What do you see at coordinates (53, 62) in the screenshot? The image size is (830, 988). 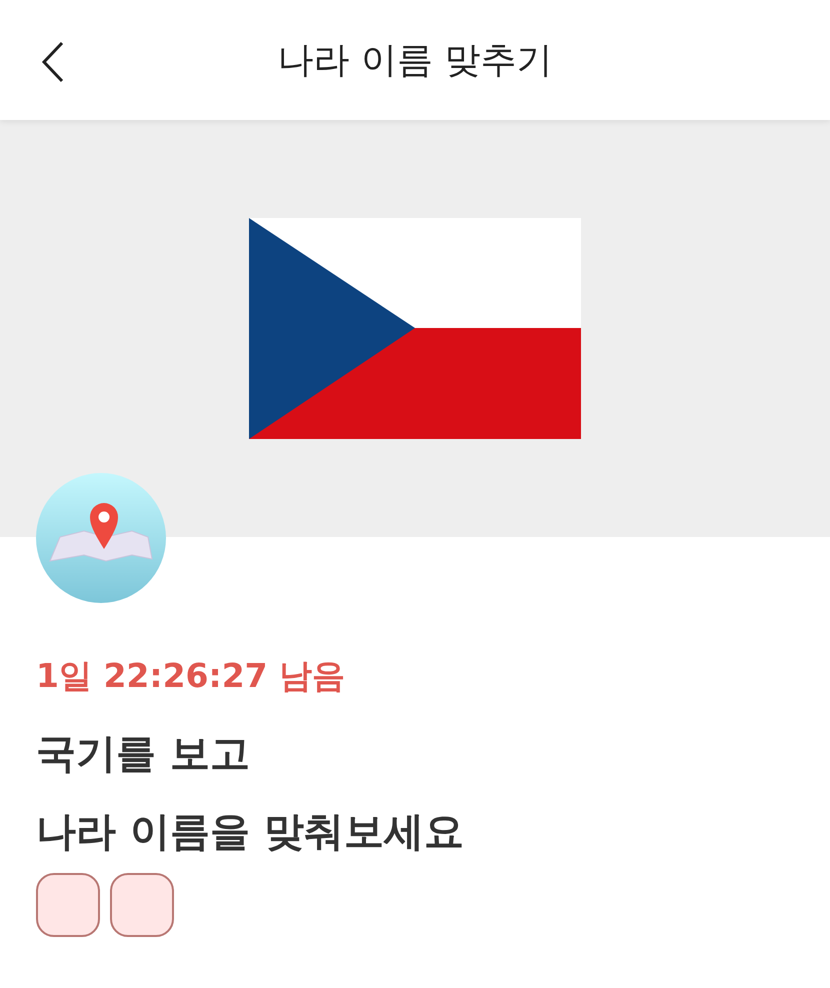 I see `back-icon` at bounding box center [53, 62].